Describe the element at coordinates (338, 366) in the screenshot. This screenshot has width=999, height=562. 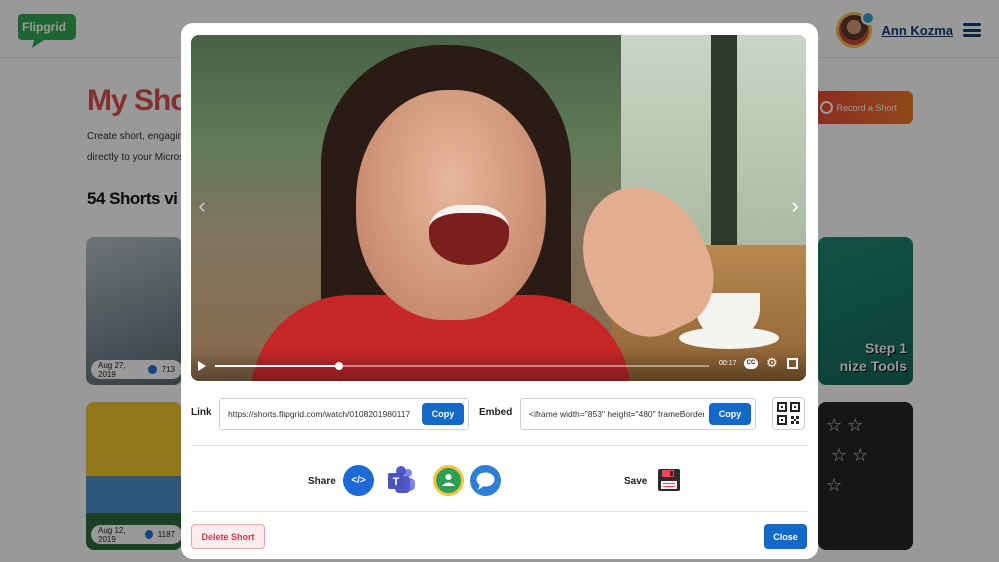
I see `video-scrubber-handle` at that location.